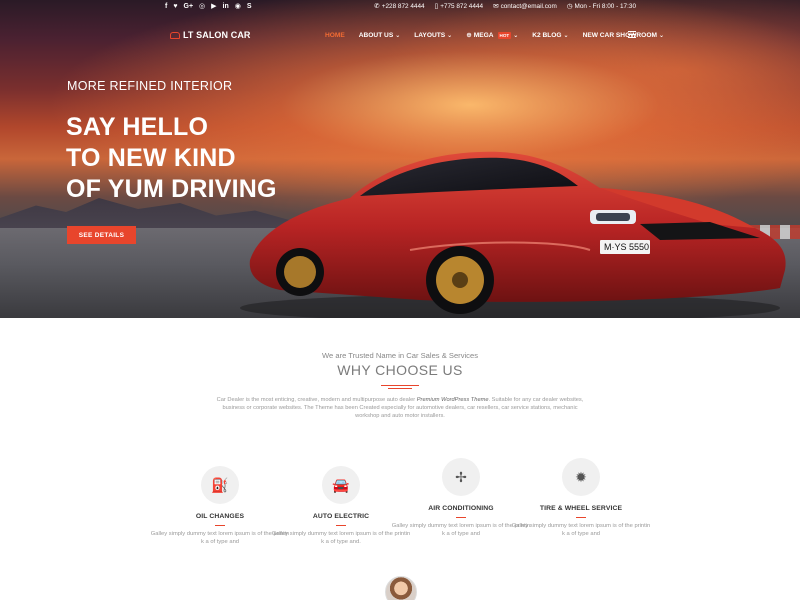 This screenshot has width=800, height=600. What do you see at coordinates (175, 35) in the screenshot?
I see `car-logo-icon` at bounding box center [175, 35].